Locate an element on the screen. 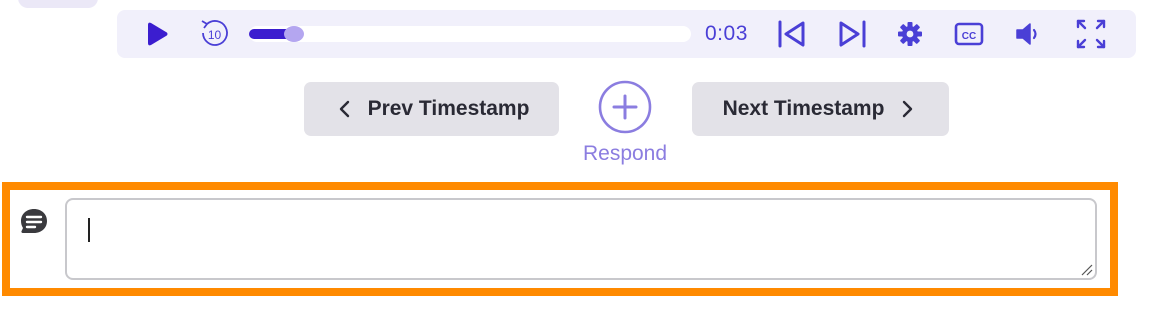  prev-timestamp-button: Prev Timestamp is located at coordinates (431, 109).